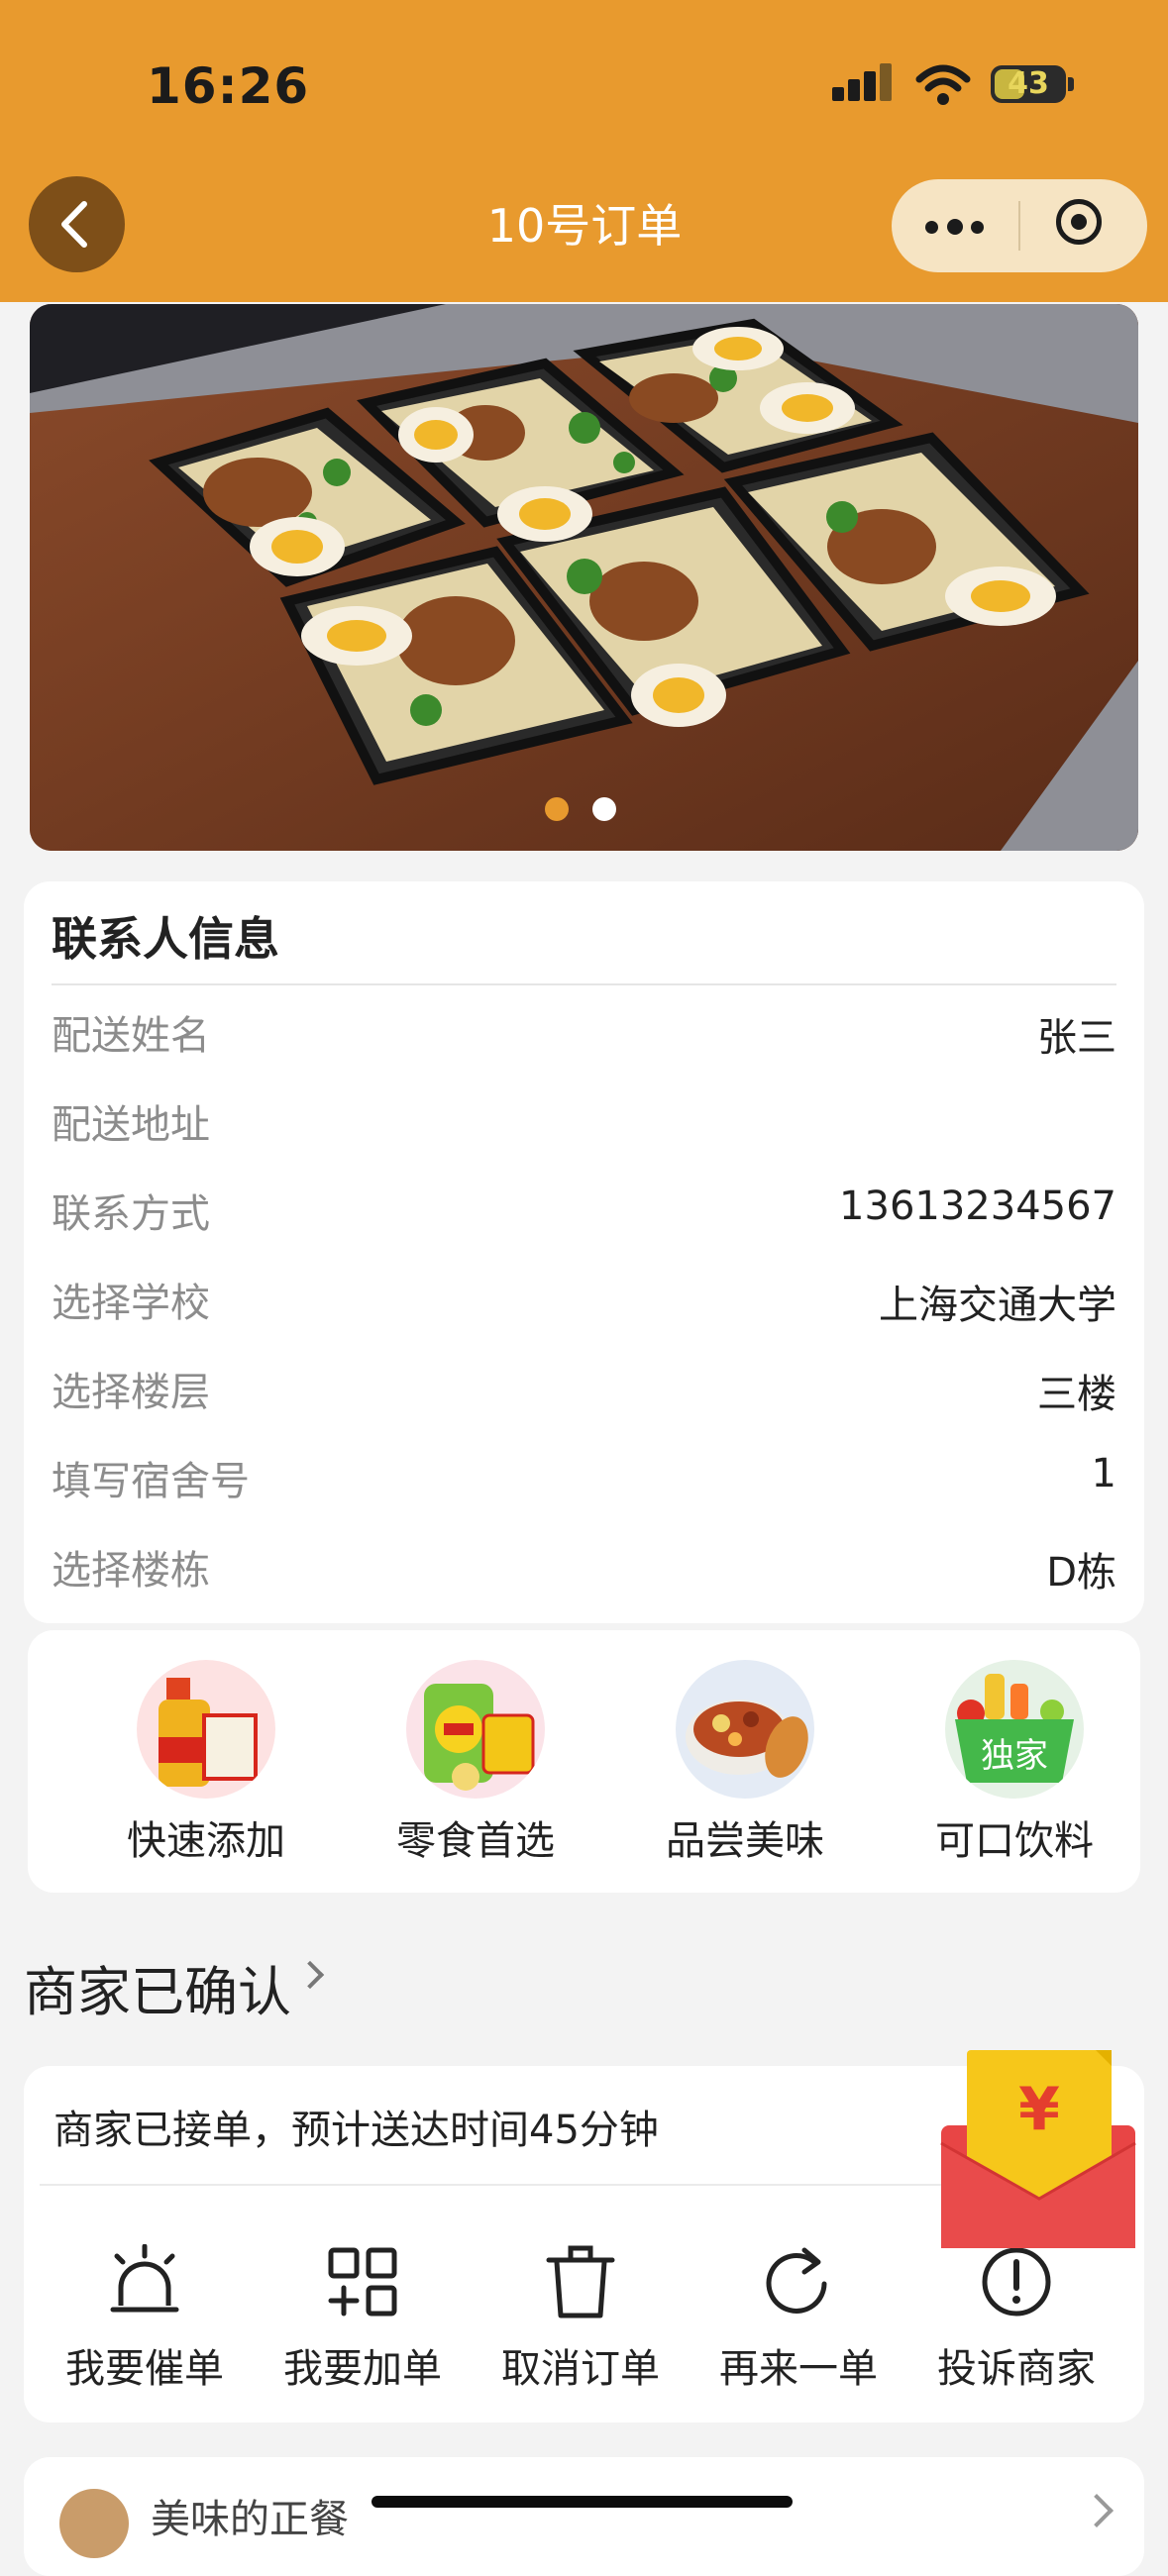 The image size is (1168, 2576). I want to click on store-name: 美味的正餐, so click(250, 2519).